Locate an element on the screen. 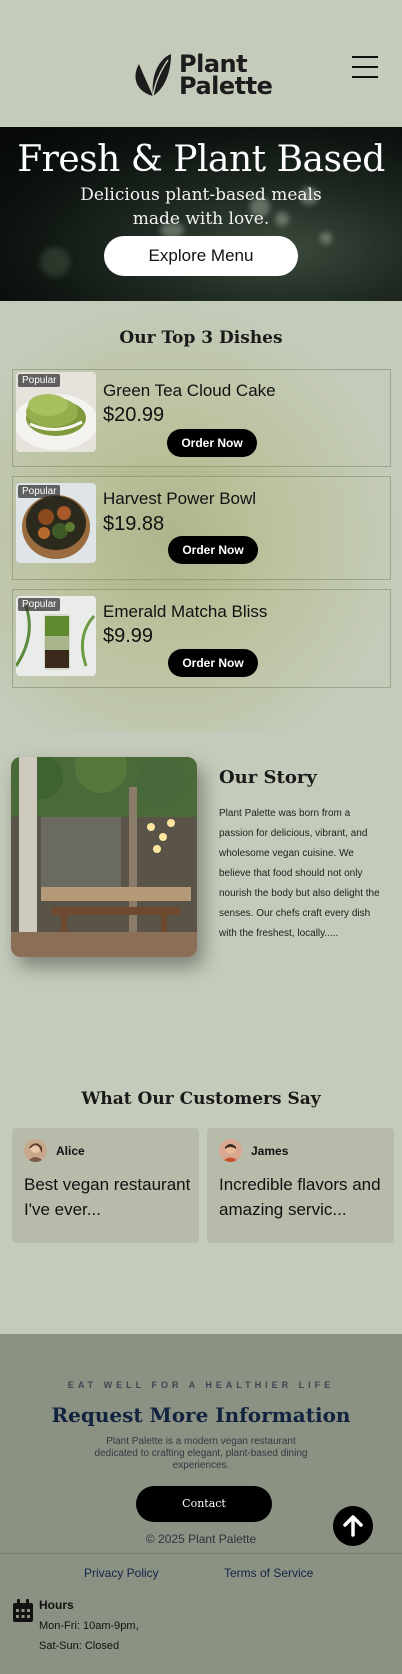 The width and height of the screenshot is (402, 1674). dish-price: $19.88 is located at coordinates (134, 524).